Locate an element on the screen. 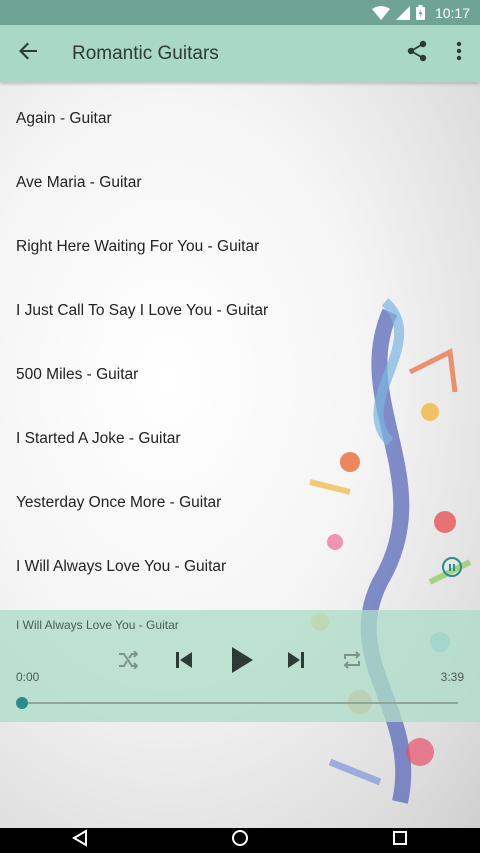  shuffle-button is located at coordinates (128, 662).